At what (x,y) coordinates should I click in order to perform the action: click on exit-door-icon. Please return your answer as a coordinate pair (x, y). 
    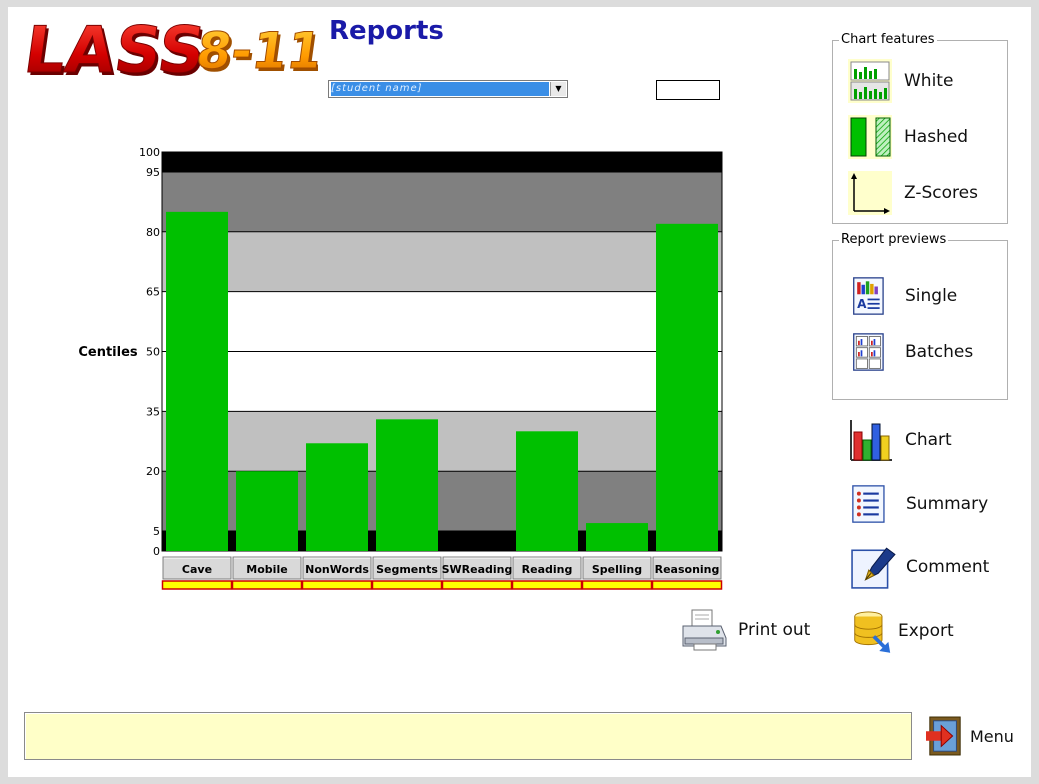
    Looking at the image, I should click on (943, 736).